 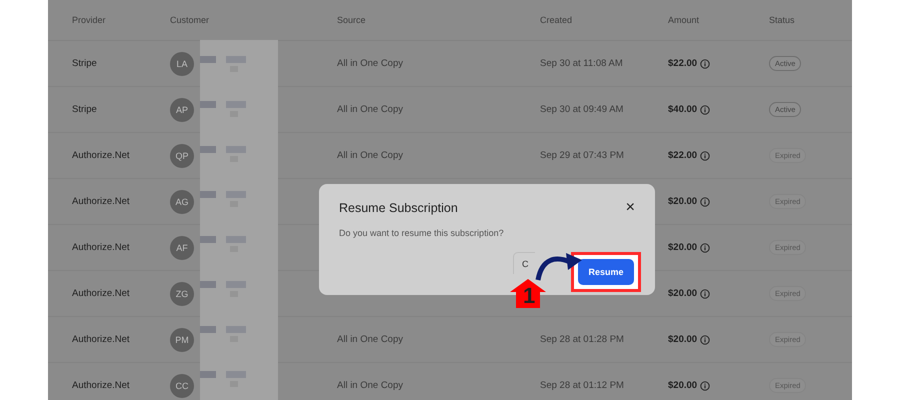 What do you see at coordinates (684, 20) in the screenshot?
I see `column-header: Amount` at bounding box center [684, 20].